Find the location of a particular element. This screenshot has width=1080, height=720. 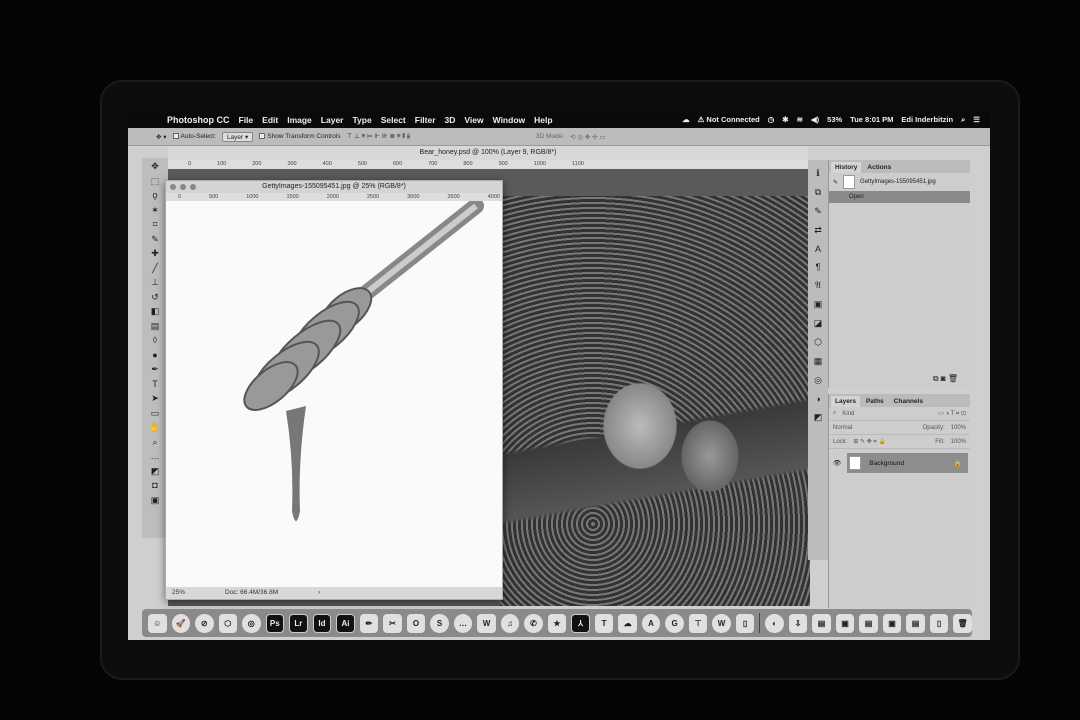

healing-icon: ✚ is located at coordinates (155, 253).